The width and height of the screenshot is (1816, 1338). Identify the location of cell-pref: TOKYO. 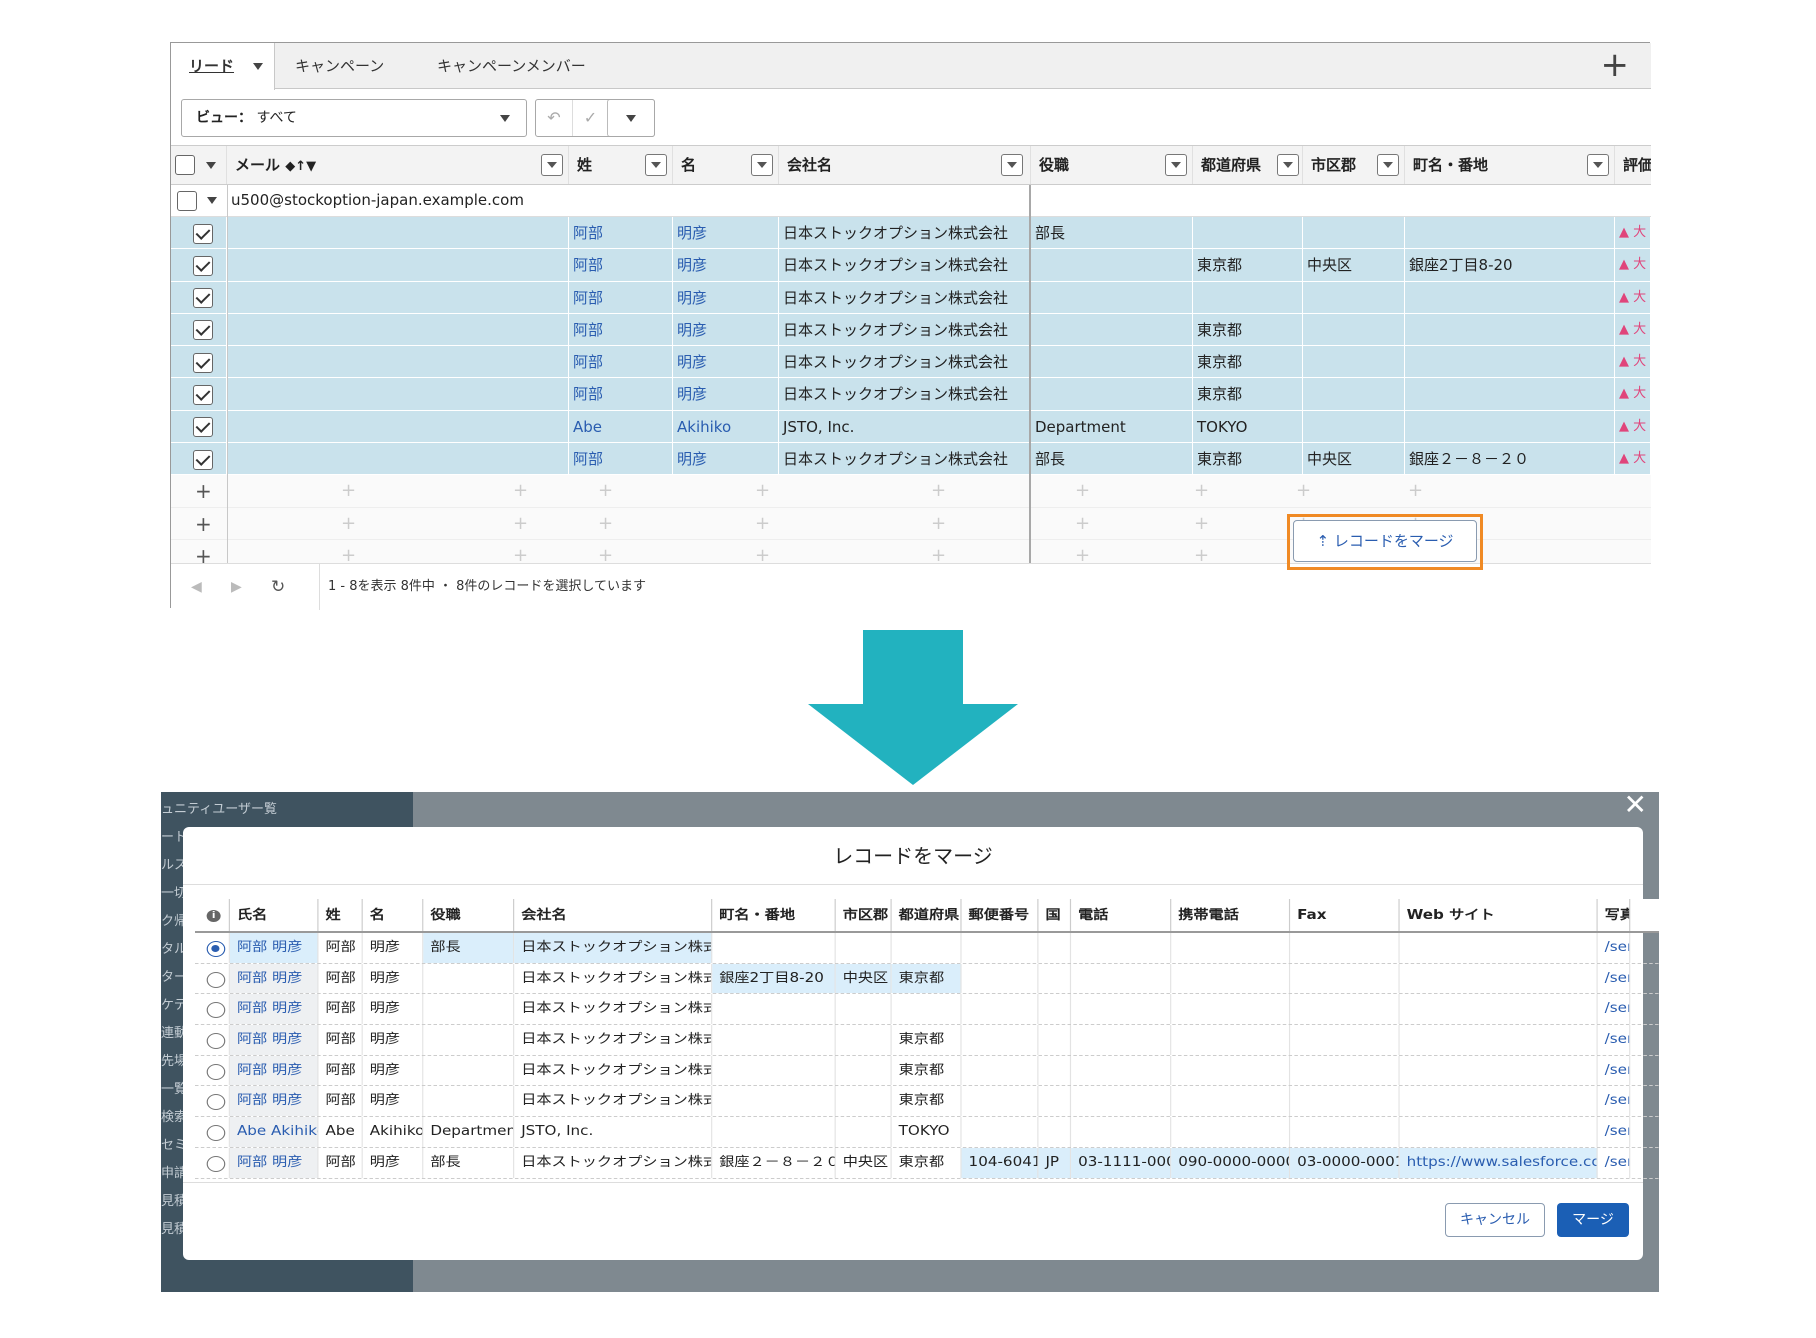
(1248, 426).